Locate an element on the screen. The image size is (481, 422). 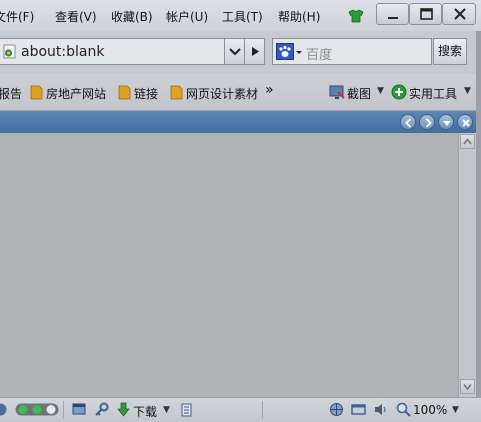
play-arrow-icon is located at coordinates (255, 51).